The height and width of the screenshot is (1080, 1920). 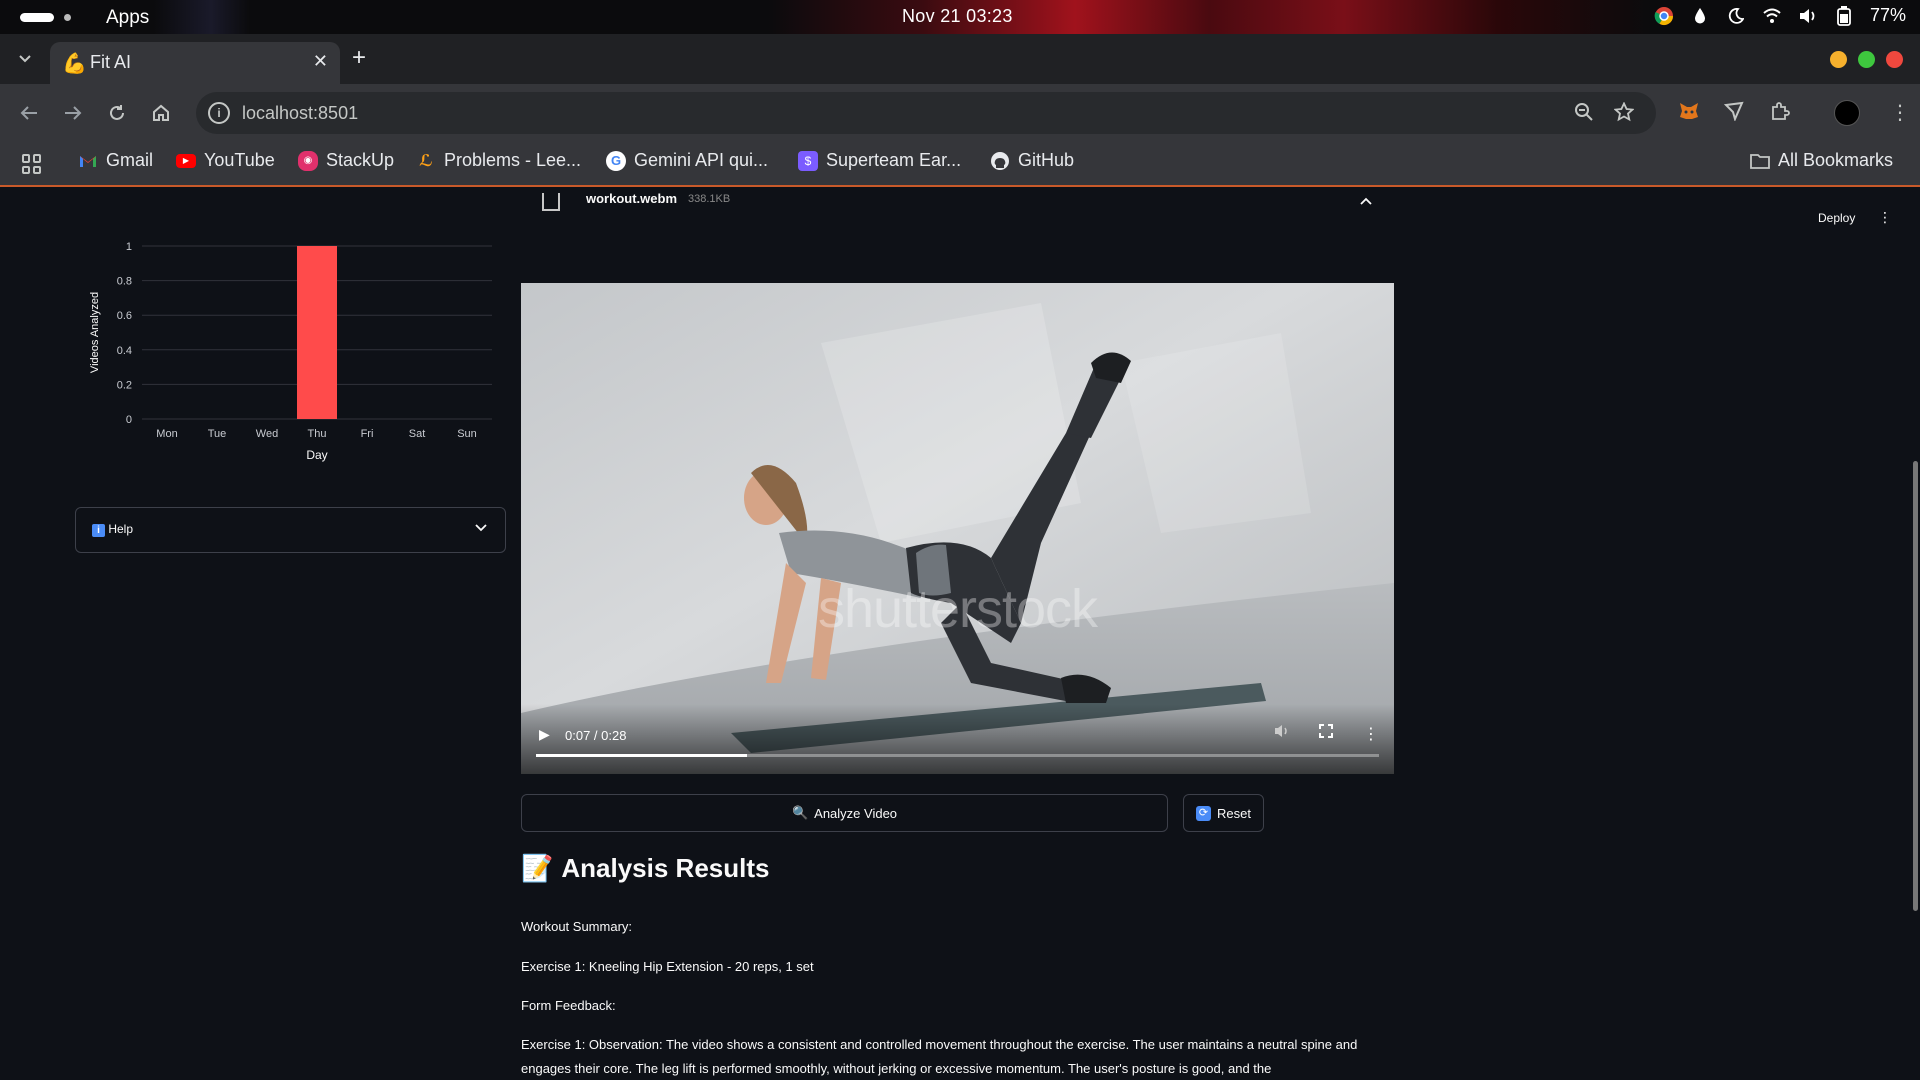 I want to click on gmail-icon, so click(x=88, y=161).